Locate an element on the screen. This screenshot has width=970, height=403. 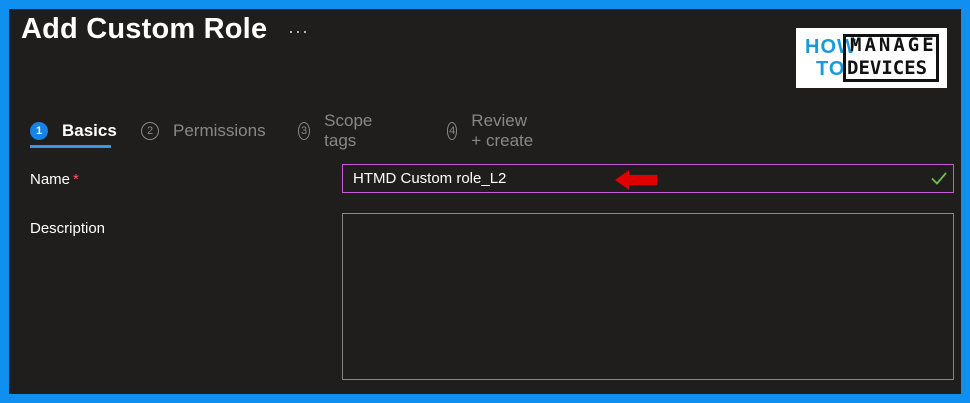
step-number-2: 2 is located at coordinates (150, 131).